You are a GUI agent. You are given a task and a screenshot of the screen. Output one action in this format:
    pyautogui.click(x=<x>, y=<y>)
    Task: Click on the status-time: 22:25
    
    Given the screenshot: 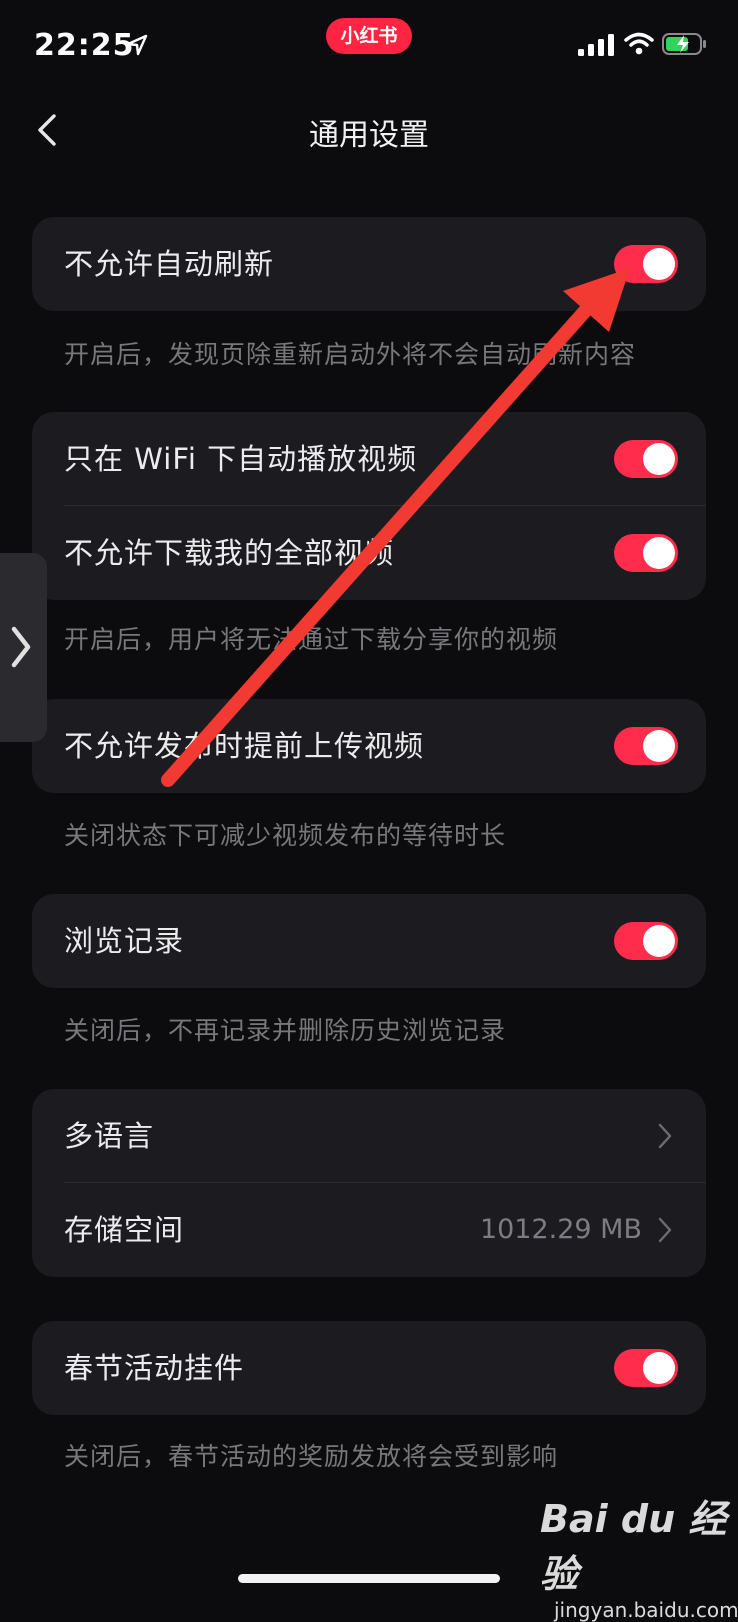 What is the action you would take?
    pyautogui.click(x=84, y=45)
    